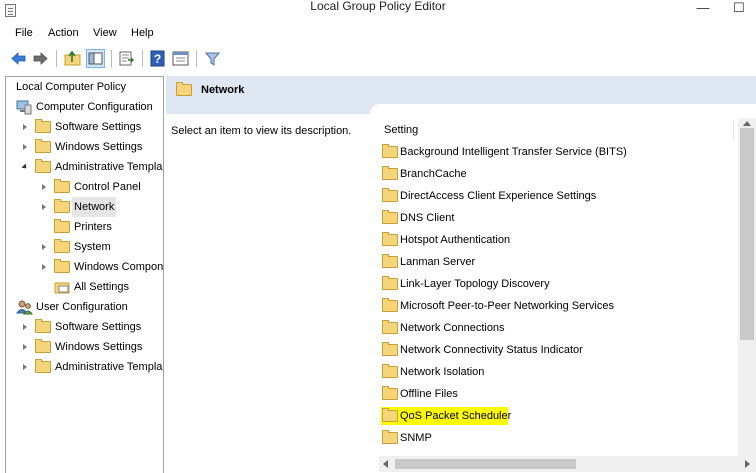 The width and height of the screenshot is (756, 473). I want to click on minimize-button: —, so click(703, 9).